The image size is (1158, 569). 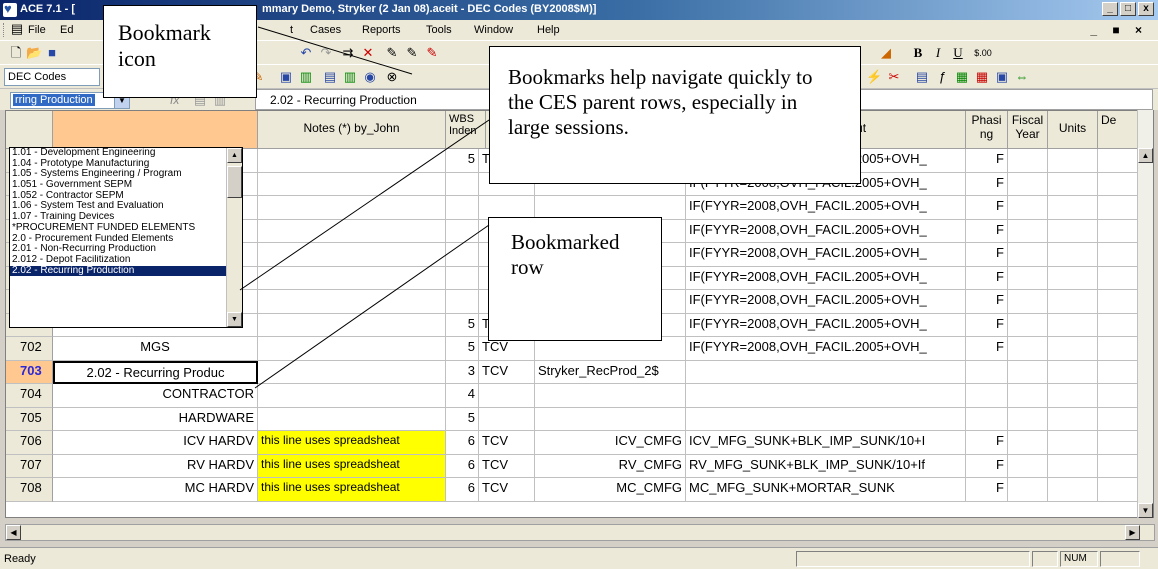 I want to click on menu-file: File, so click(x=37, y=30).